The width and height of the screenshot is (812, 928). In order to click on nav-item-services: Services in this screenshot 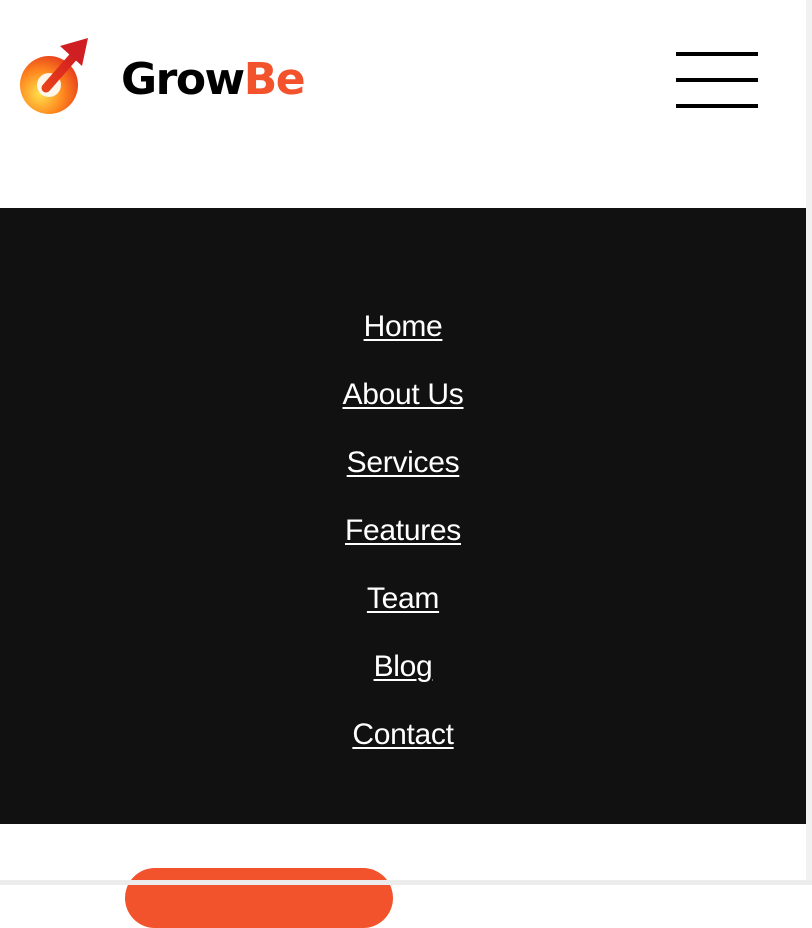, I will do `click(403, 476)`.